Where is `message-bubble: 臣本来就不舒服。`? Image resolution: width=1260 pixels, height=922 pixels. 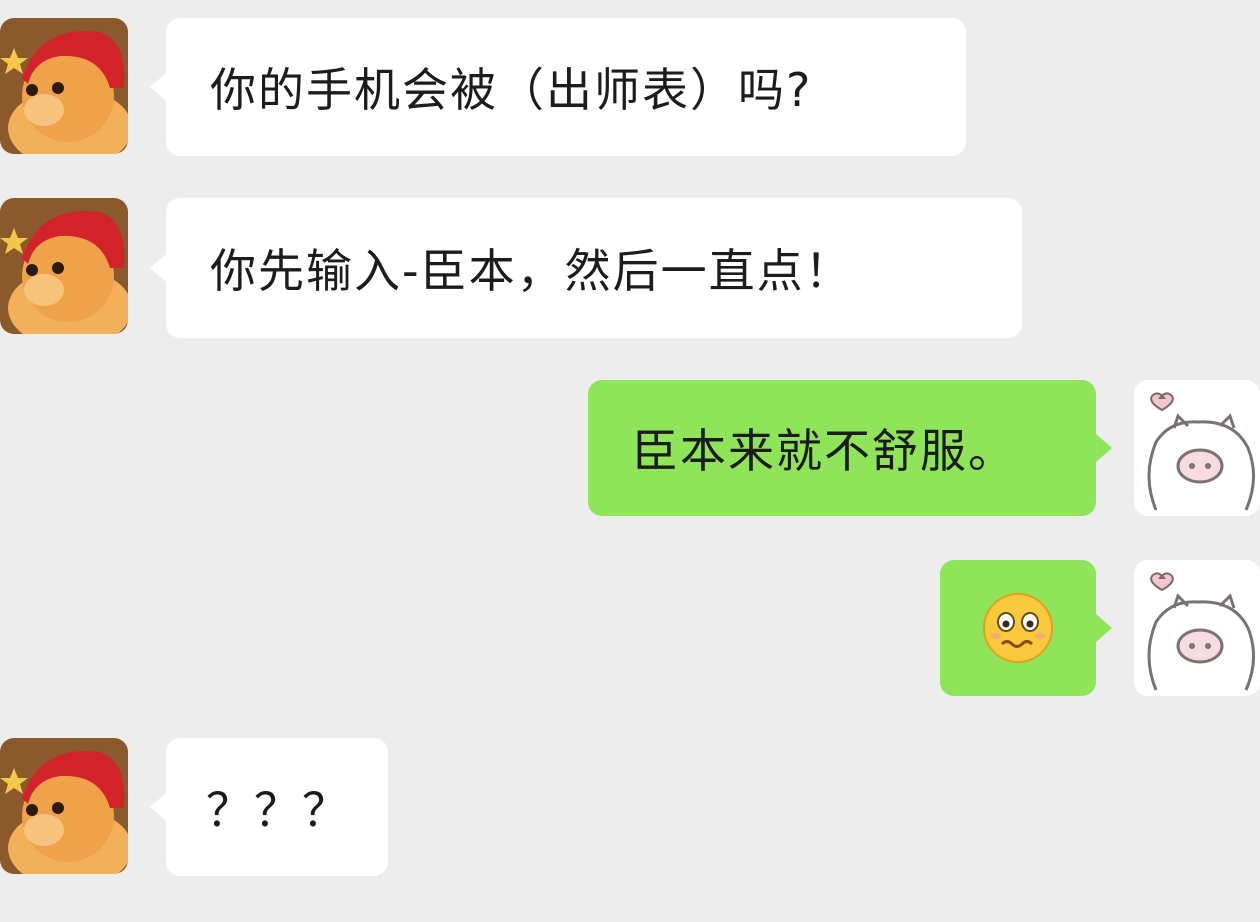
message-bubble: 臣本来就不舒服。 is located at coordinates (850, 448).